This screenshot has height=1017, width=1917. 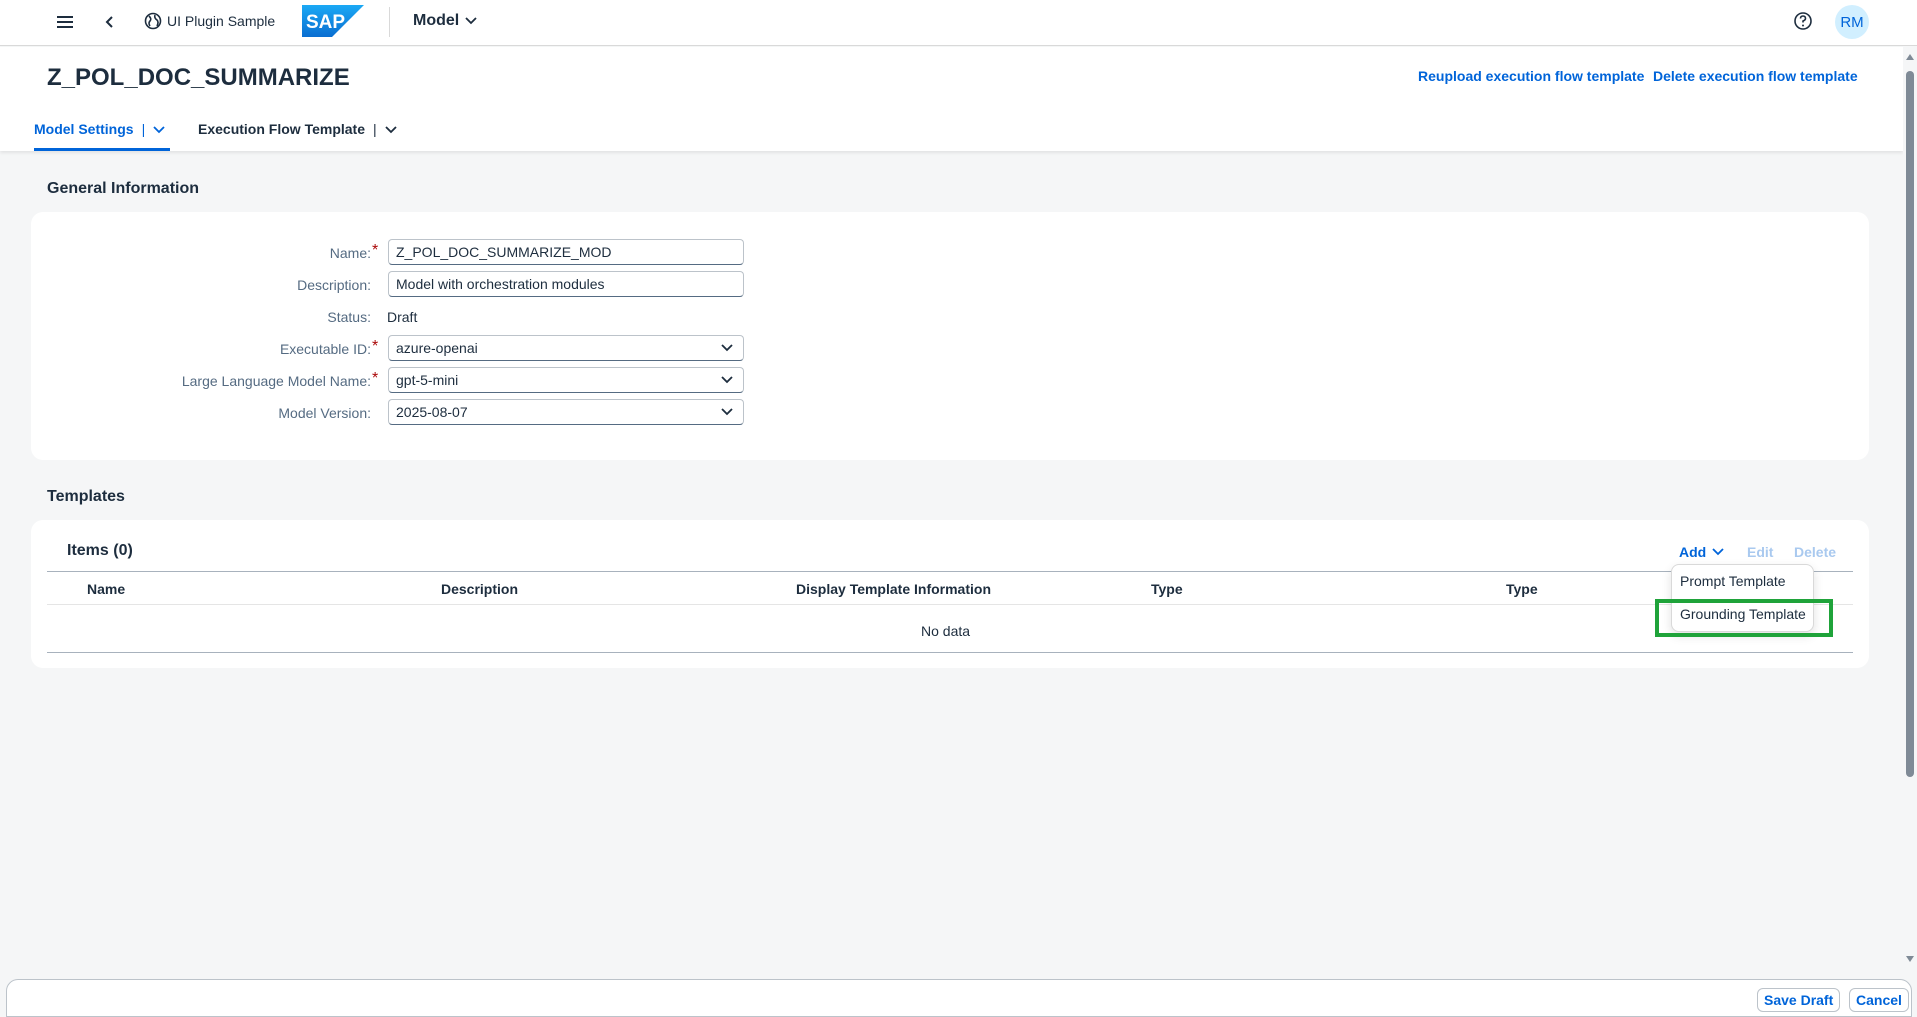 I want to click on executable-id-label: Executable ID:, so click(x=325, y=349).